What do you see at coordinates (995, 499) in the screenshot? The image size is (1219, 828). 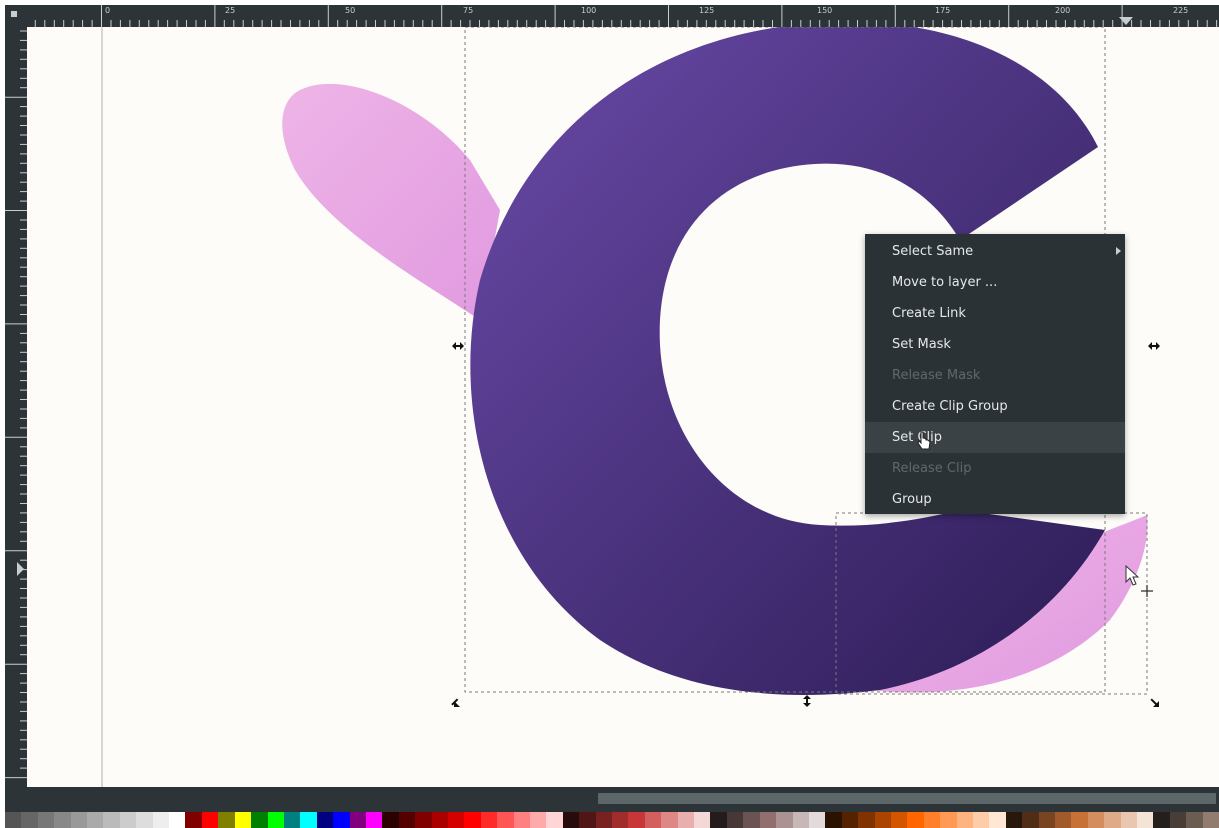 I see `menu-item-group: Group` at bounding box center [995, 499].